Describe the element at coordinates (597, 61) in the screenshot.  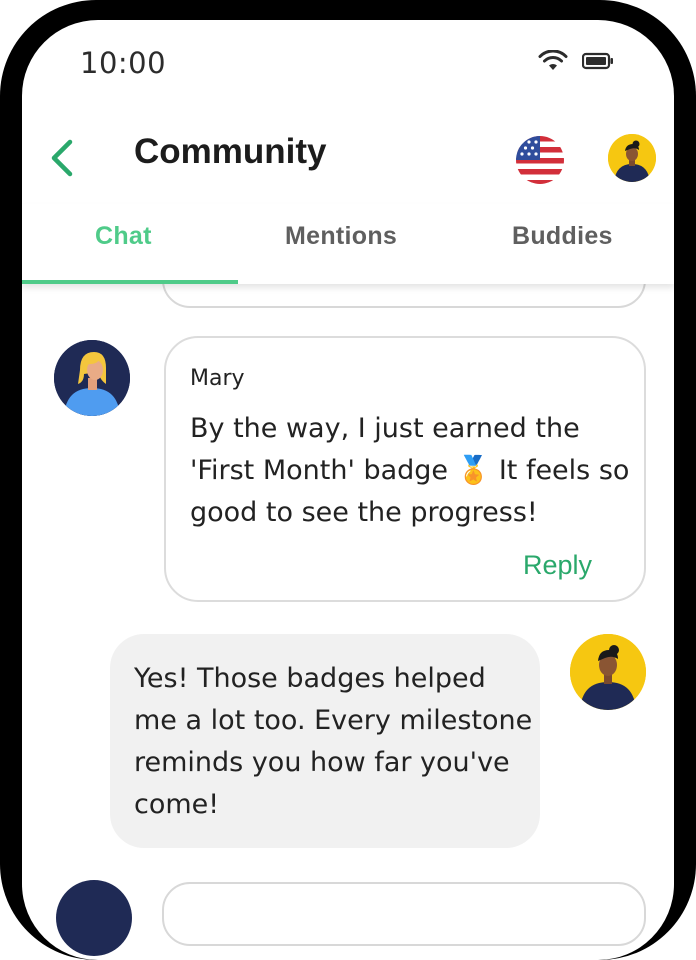
I see `battery-icon` at that location.